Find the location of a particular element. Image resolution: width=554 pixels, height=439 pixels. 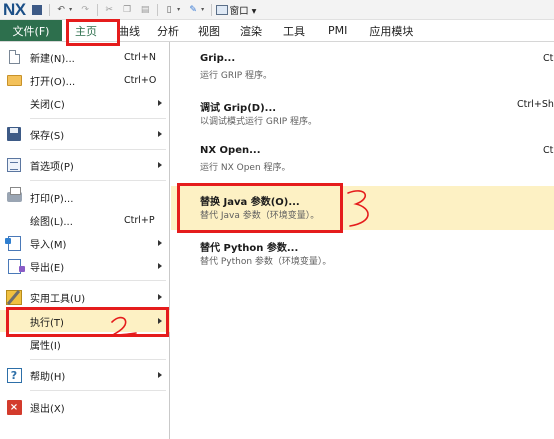

menu-item-close: 关闭(C) is located at coordinates (85, 103).